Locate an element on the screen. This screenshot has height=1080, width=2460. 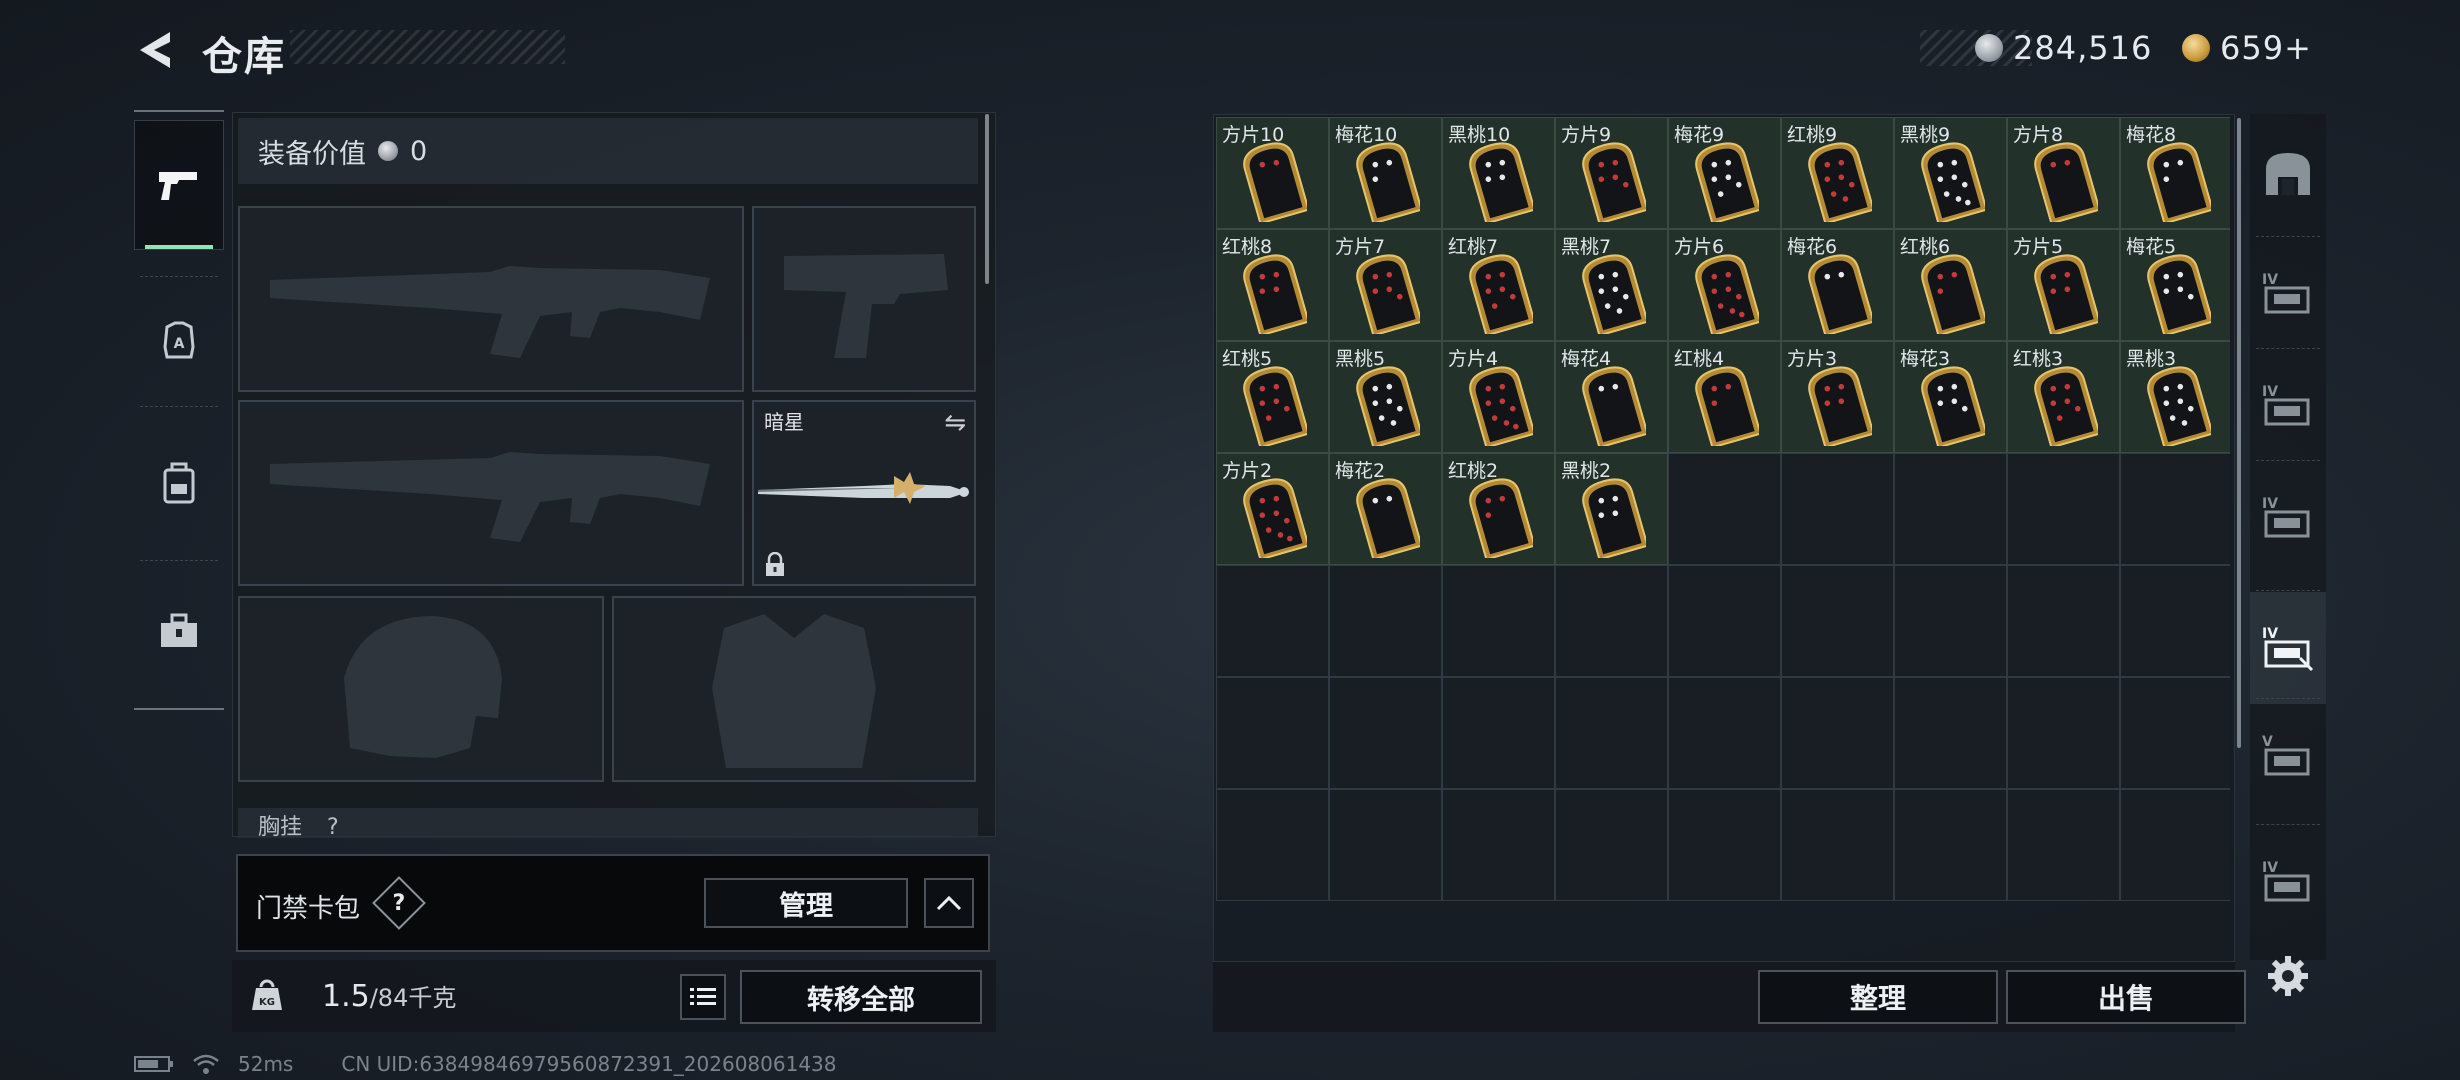
sell-button: 出售 is located at coordinates (2126, 997).